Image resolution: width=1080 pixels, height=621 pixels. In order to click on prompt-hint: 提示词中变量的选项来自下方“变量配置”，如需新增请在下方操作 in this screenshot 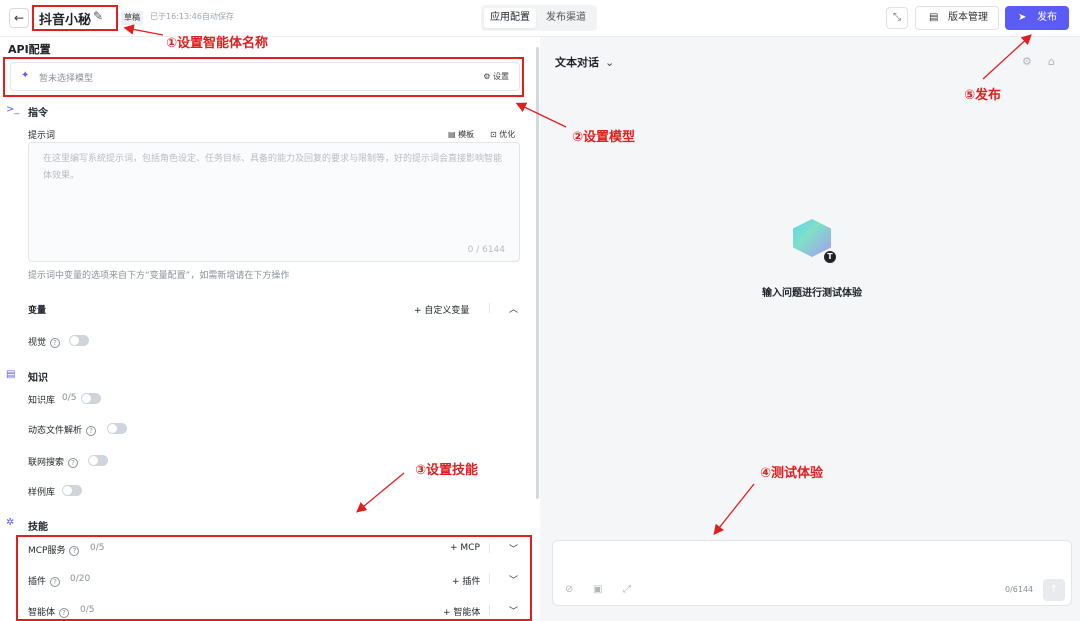, I will do `click(159, 276)`.